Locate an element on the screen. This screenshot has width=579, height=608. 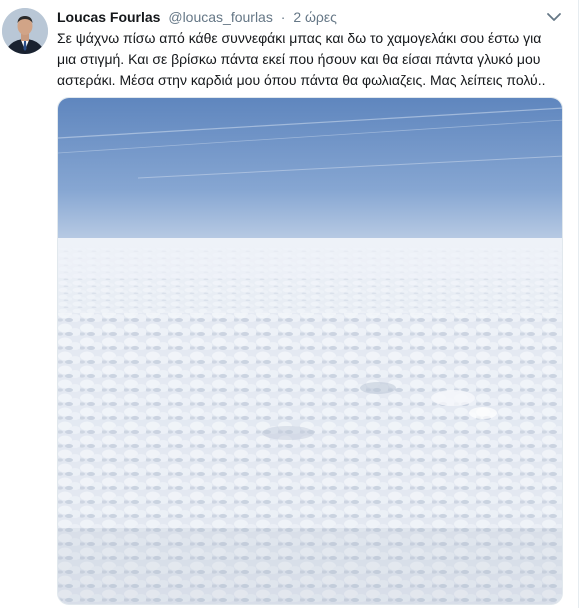
author-name: Loucas Fourlas is located at coordinates (108, 17).